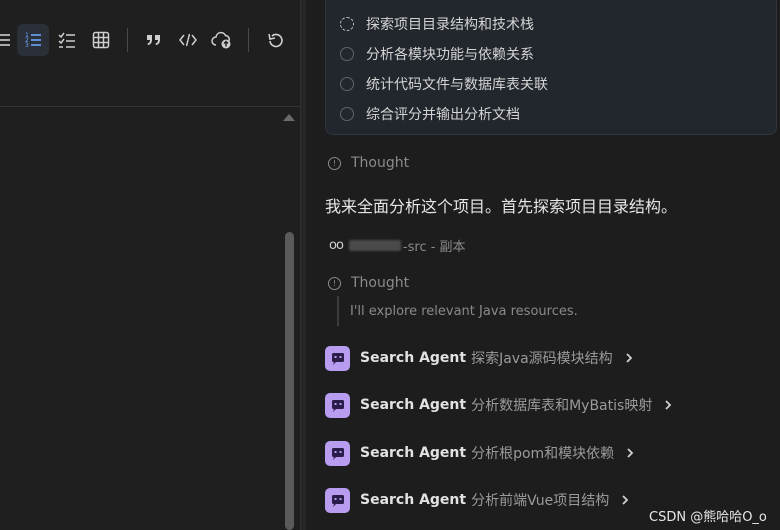 The image size is (780, 530). Describe the element at coordinates (222, 40) in the screenshot. I see `cloud-upload-icon` at that location.